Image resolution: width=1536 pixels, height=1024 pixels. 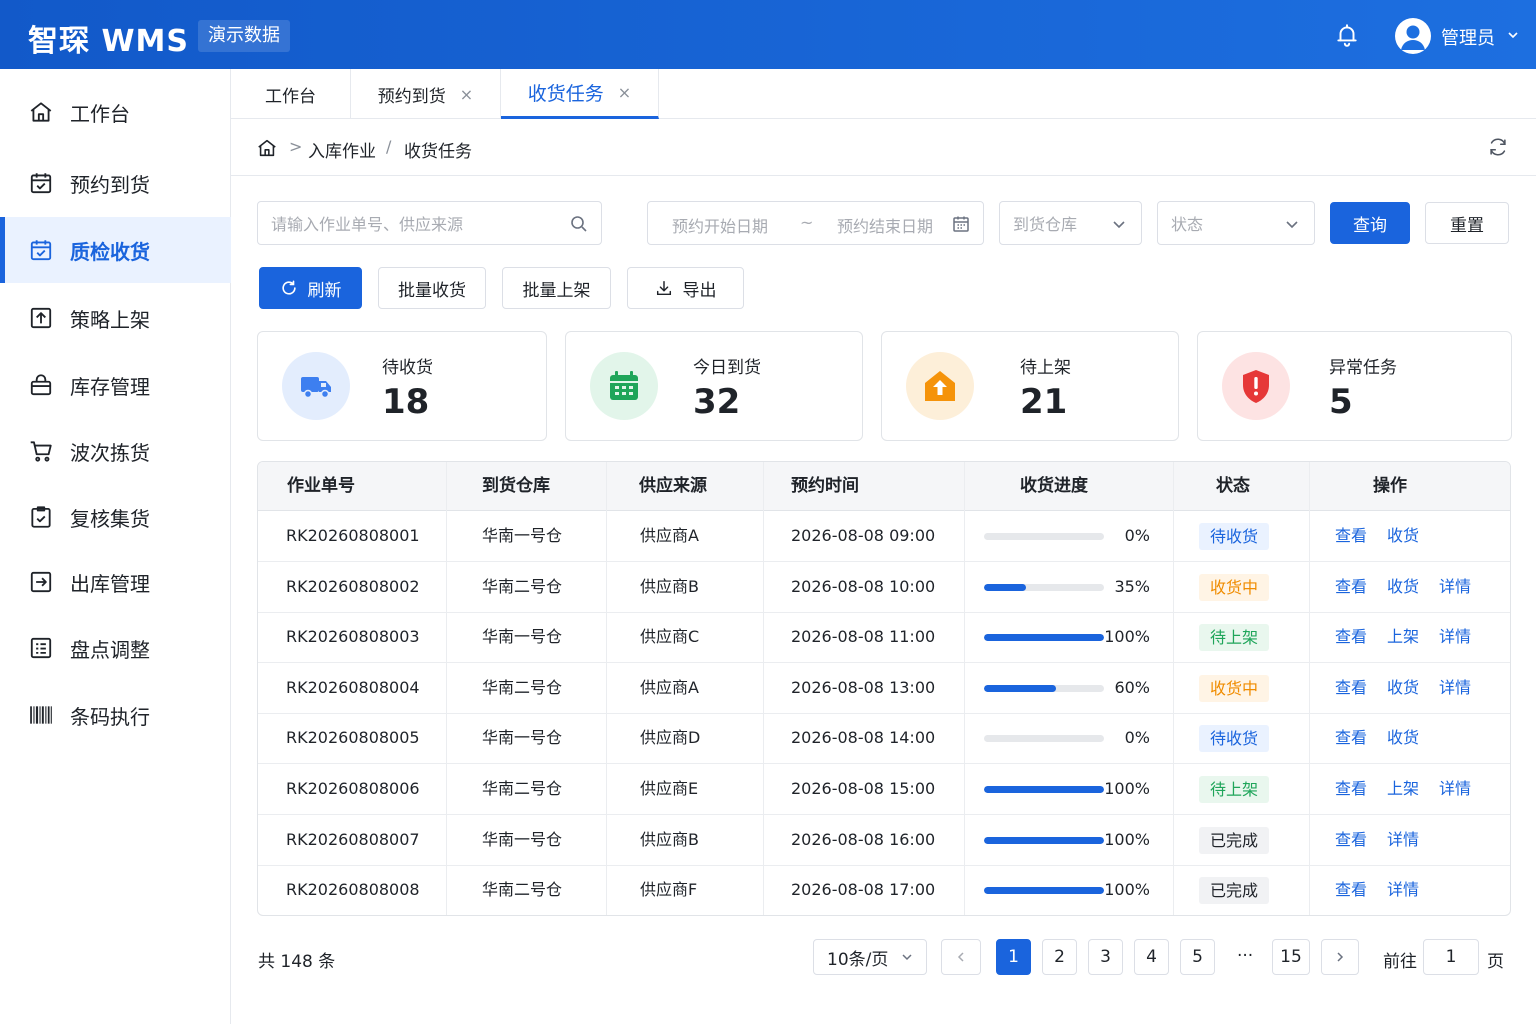 I want to click on tab-label: 工作台, so click(x=290, y=96).